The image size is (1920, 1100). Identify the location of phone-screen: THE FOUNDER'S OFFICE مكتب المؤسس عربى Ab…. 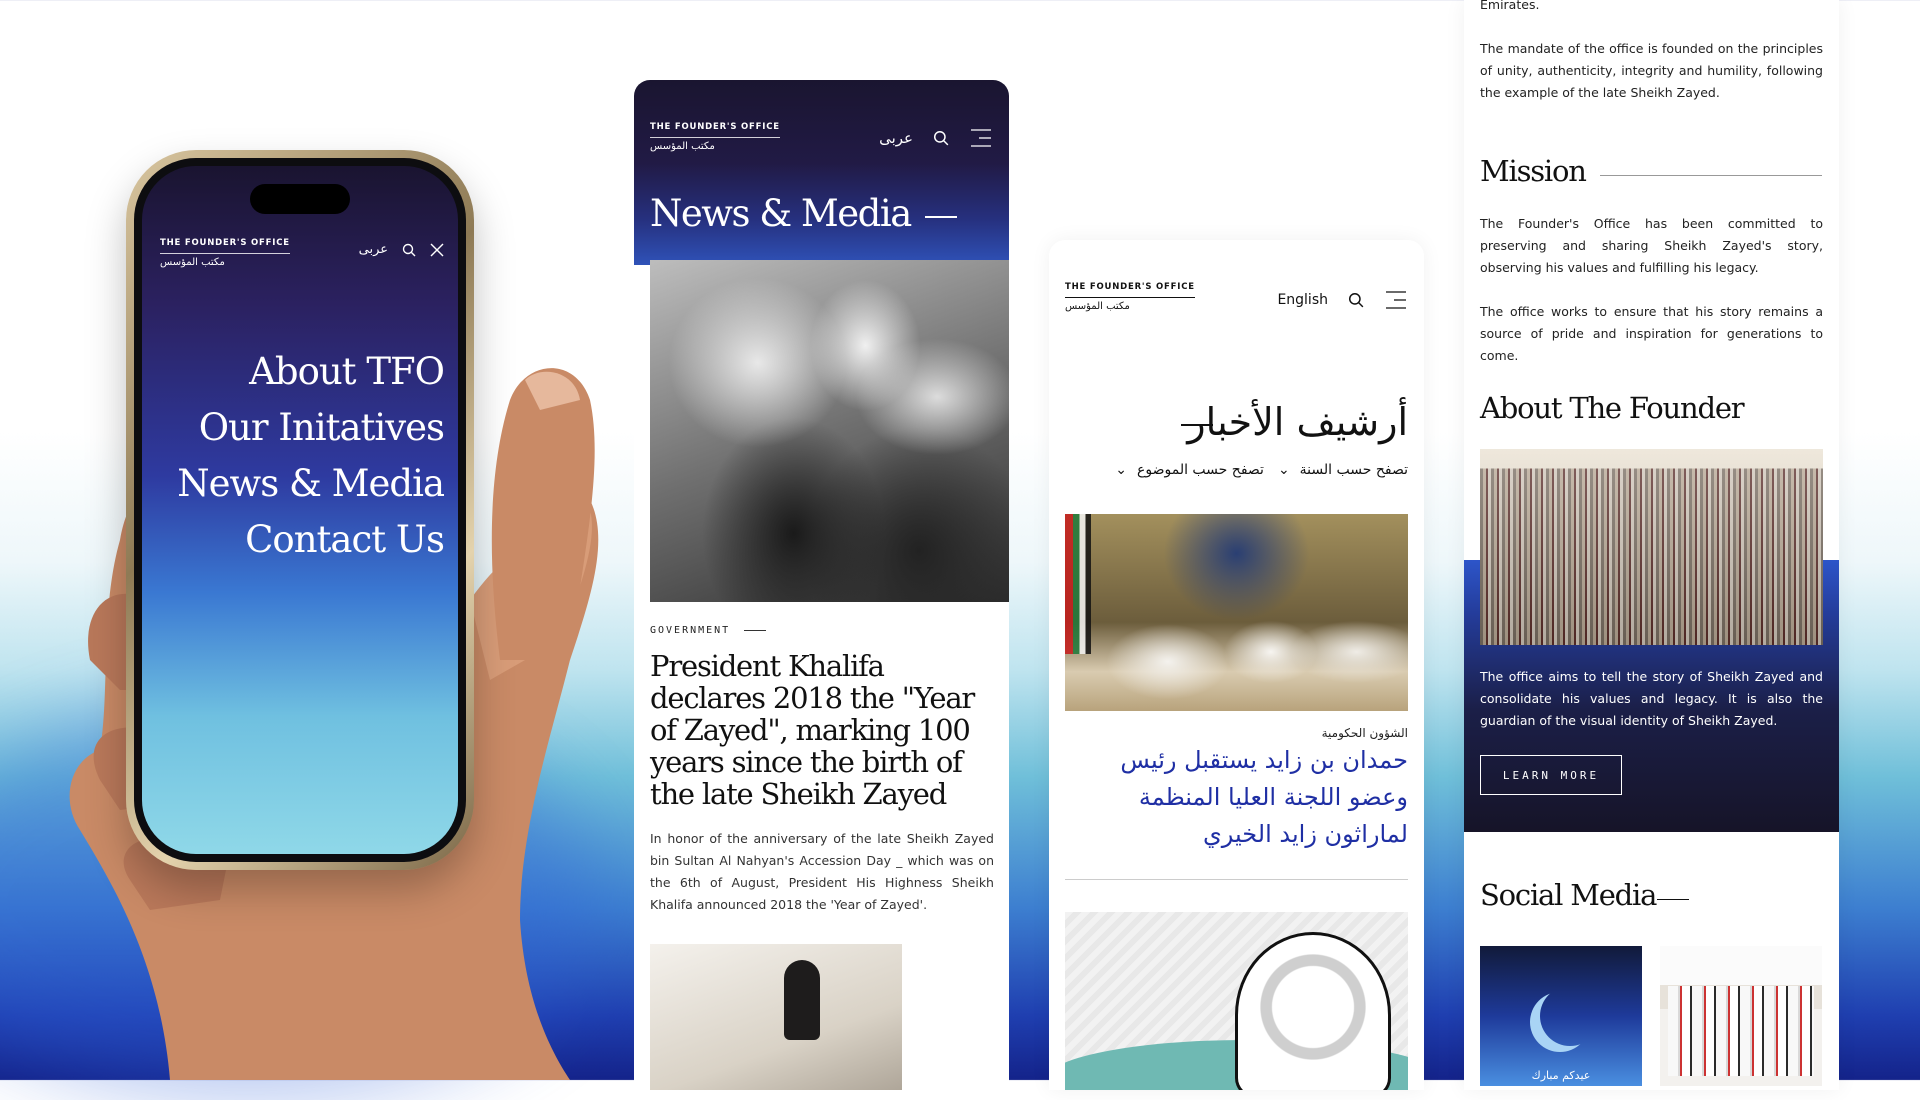
(300, 510).